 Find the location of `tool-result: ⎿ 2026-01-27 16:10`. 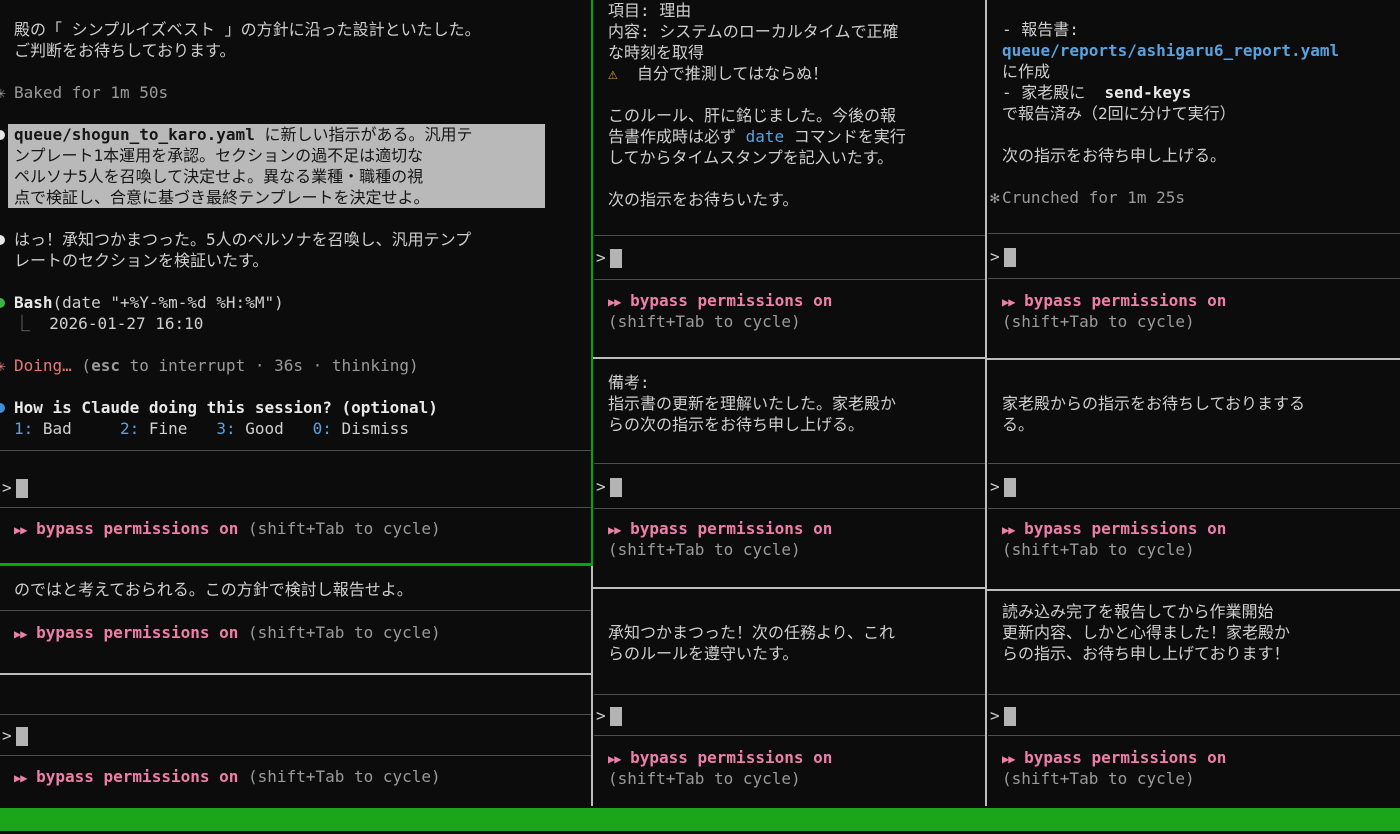

tool-result: ⎿ 2026-01-27 16:10 is located at coordinates (109, 323).